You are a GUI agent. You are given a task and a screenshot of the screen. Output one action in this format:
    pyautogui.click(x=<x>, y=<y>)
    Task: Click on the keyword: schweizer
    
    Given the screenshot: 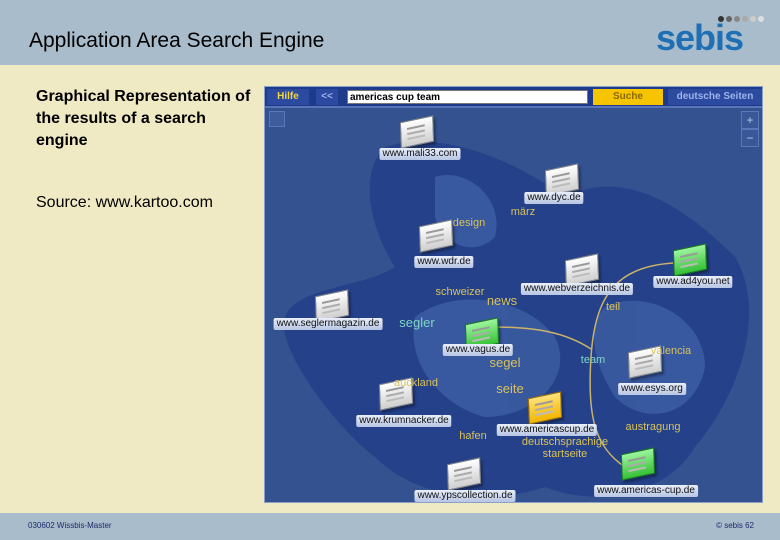 What is the action you would take?
    pyautogui.click(x=460, y=292)
    